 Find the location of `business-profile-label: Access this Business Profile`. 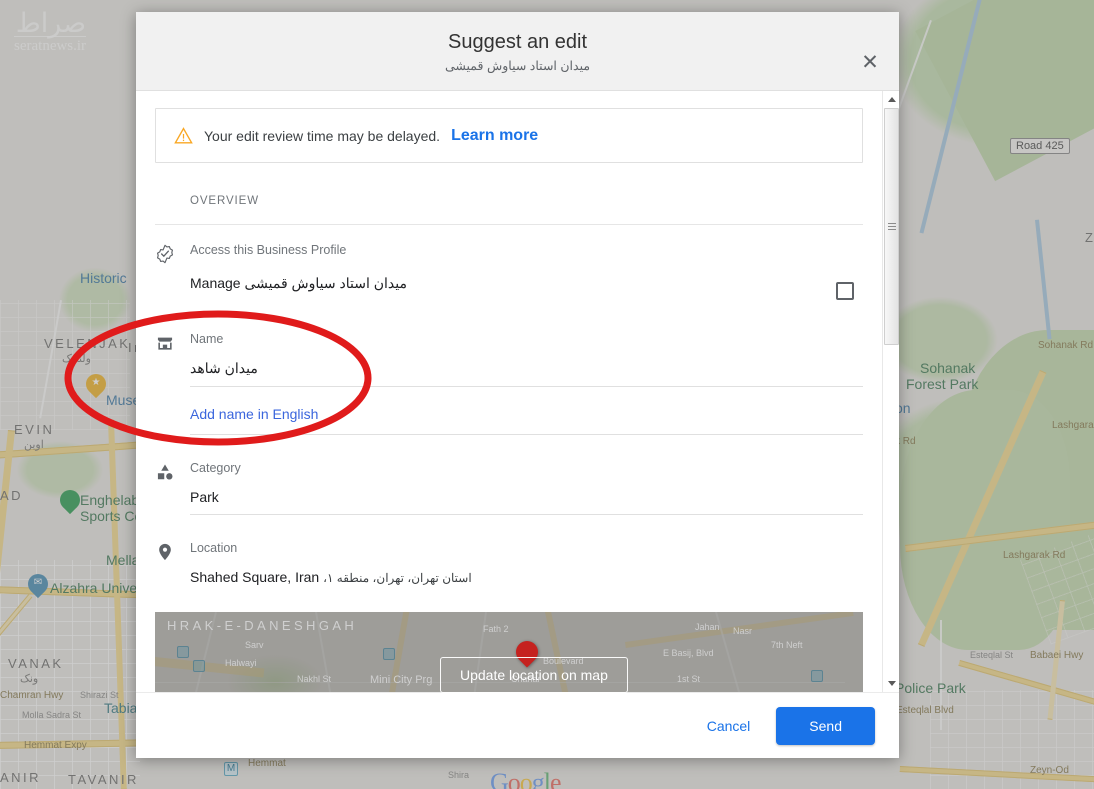

business-profile-label: Access this Business Profile is located at coordinates (268, 250).